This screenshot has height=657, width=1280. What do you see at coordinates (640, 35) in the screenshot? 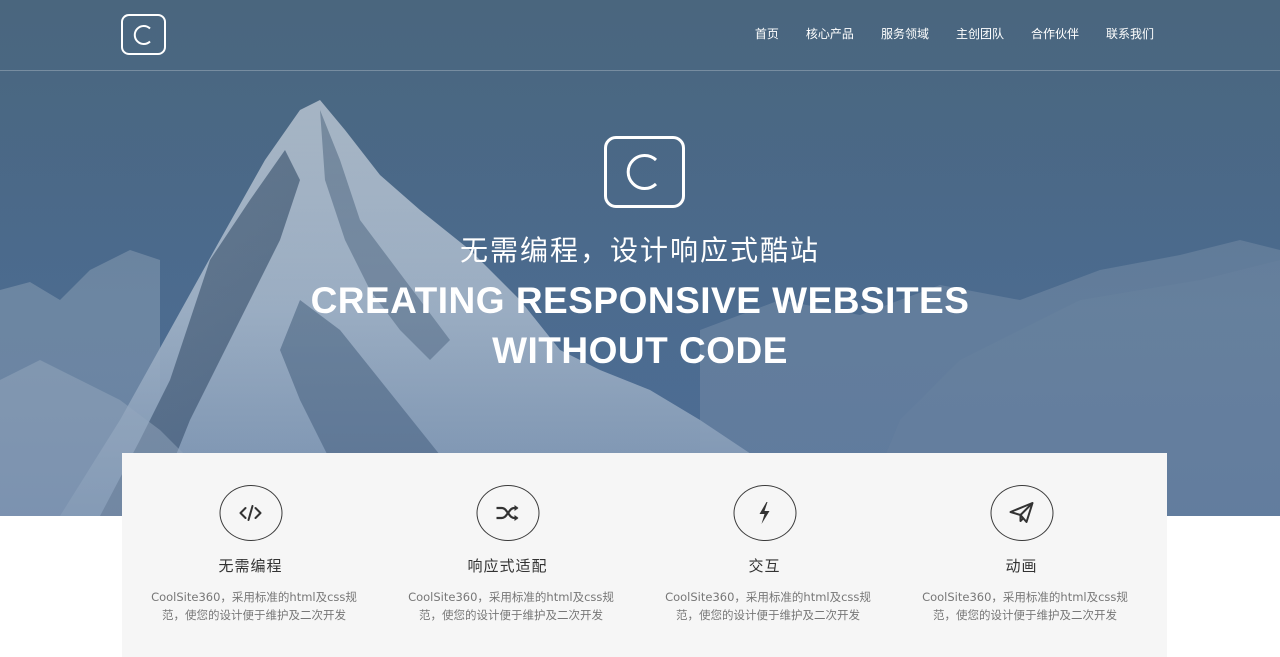
I see `site-header: 首页 核心产品 服务领域 主创团队 合作伙伴 联系我们` at bounding box center [640, 35].